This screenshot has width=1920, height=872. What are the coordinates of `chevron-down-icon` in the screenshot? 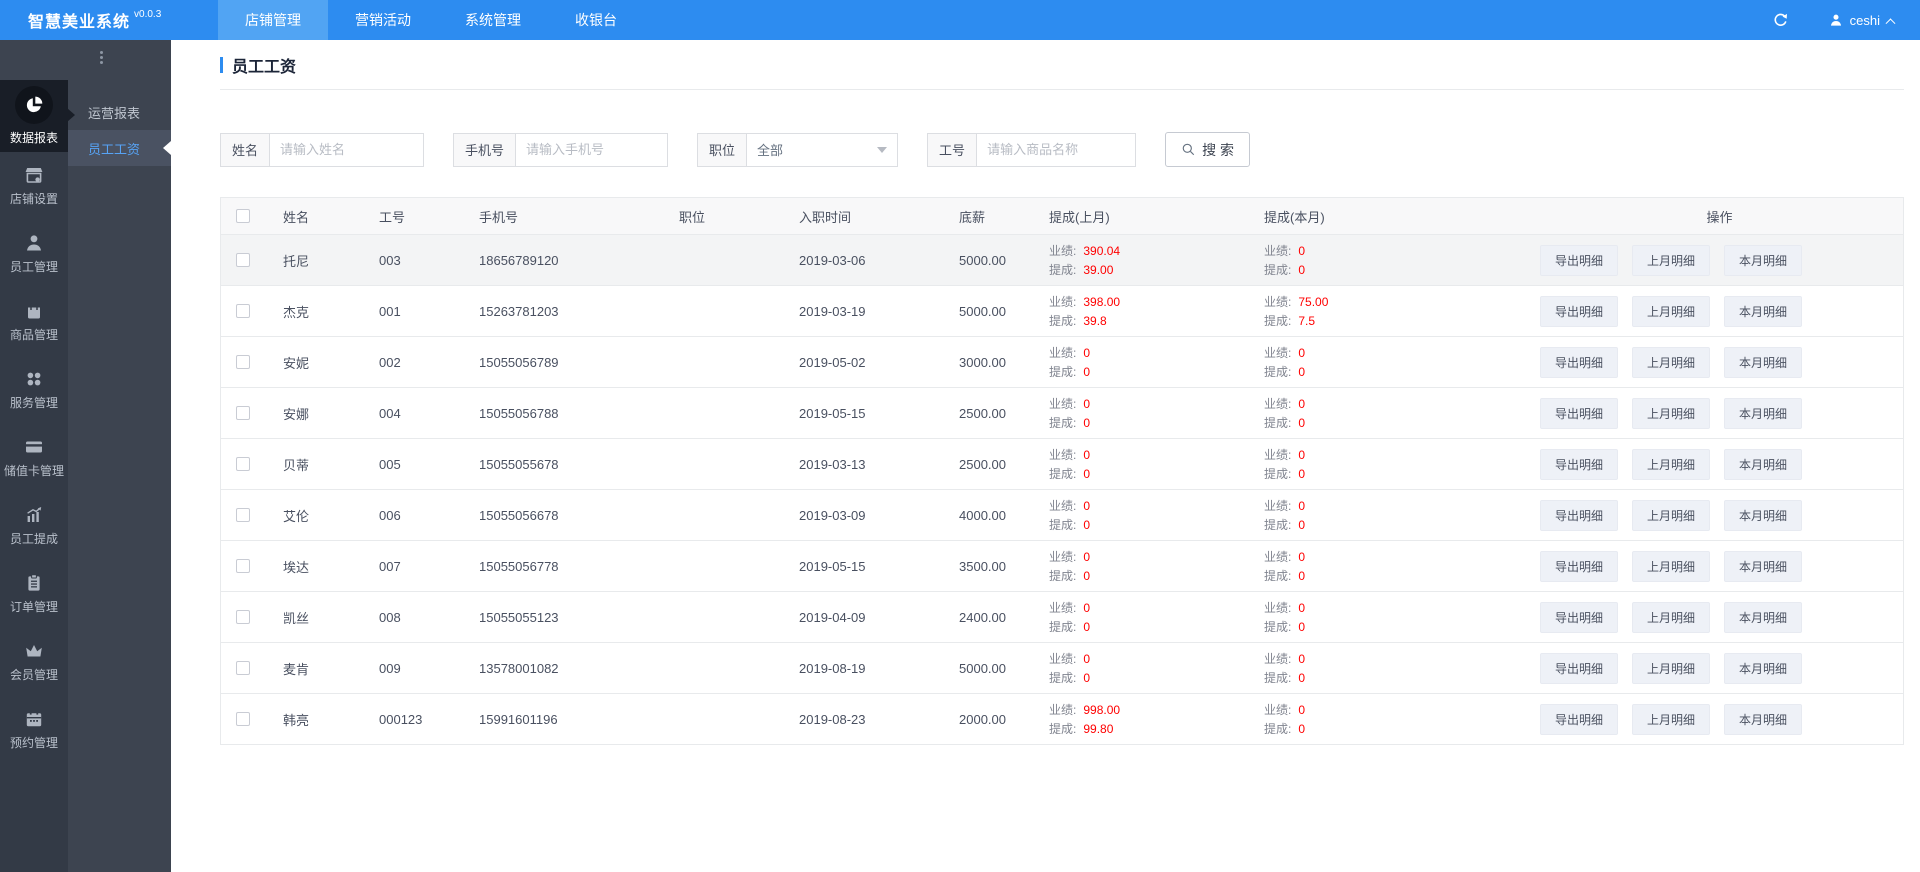 It's located at (882, 152).